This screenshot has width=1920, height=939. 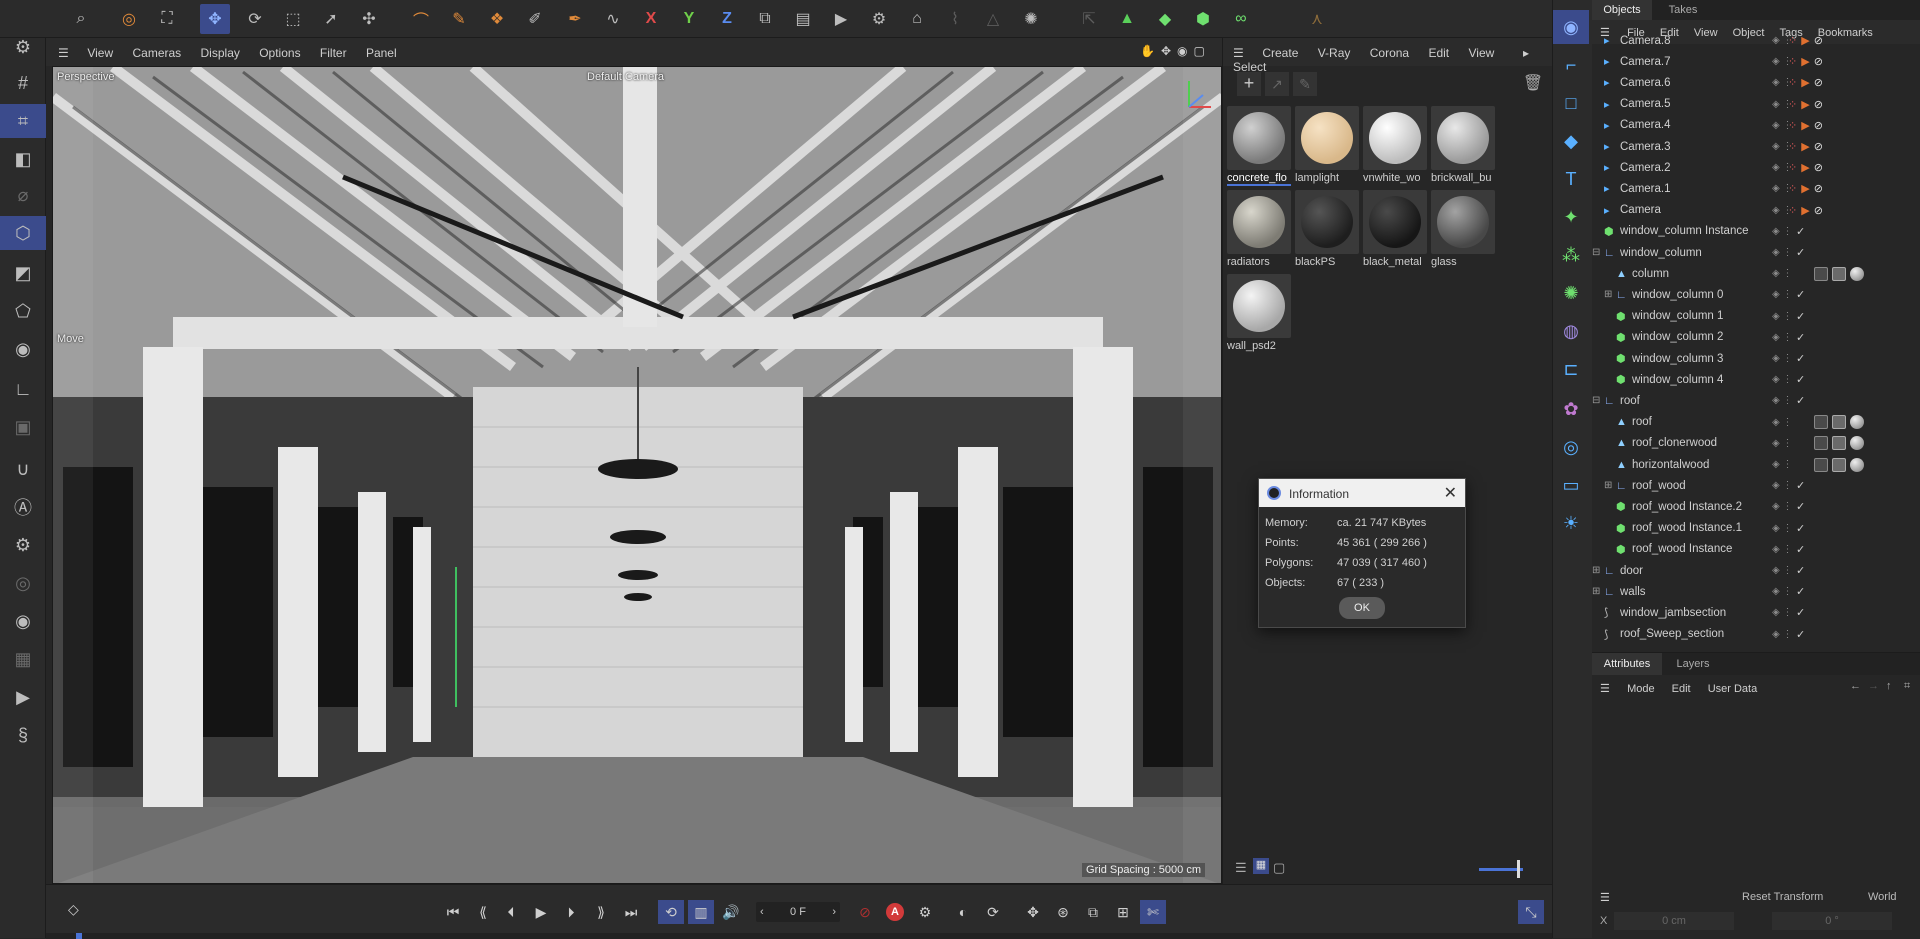 What do you see at coordinates (1165, 19) in the screenshot?
I see `cube-green-icon: ◆` at bounding box center [1165, 19].